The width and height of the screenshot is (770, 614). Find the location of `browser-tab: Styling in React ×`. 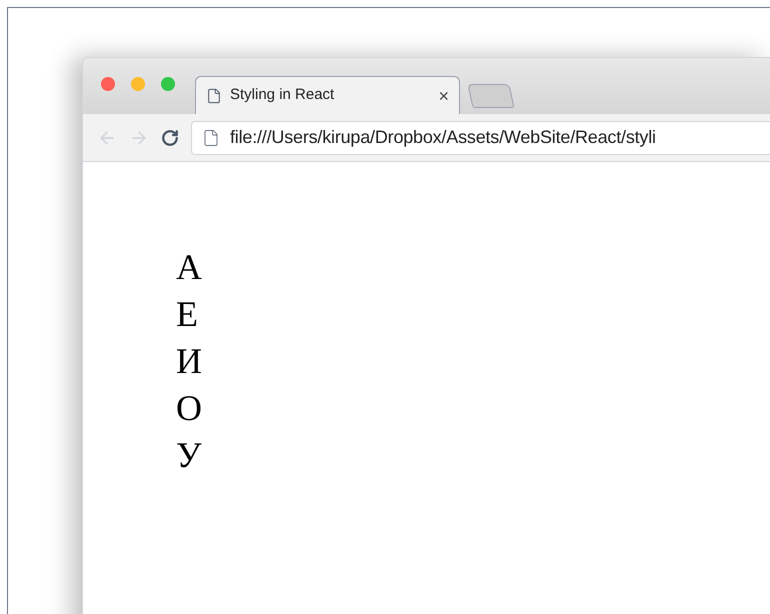

browser-tab: Styling in React × is located at coordinates (327, 95).